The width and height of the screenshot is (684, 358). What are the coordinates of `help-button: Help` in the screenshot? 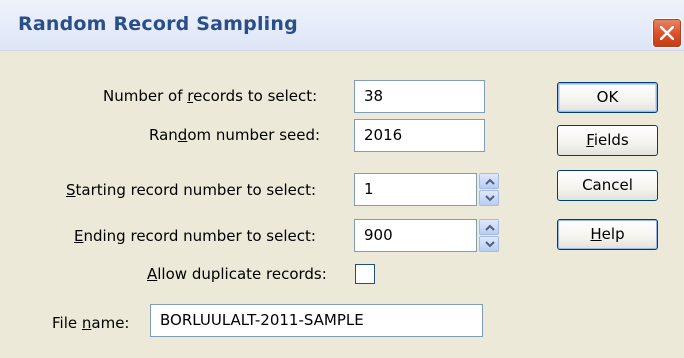 It's located at (607, 234).